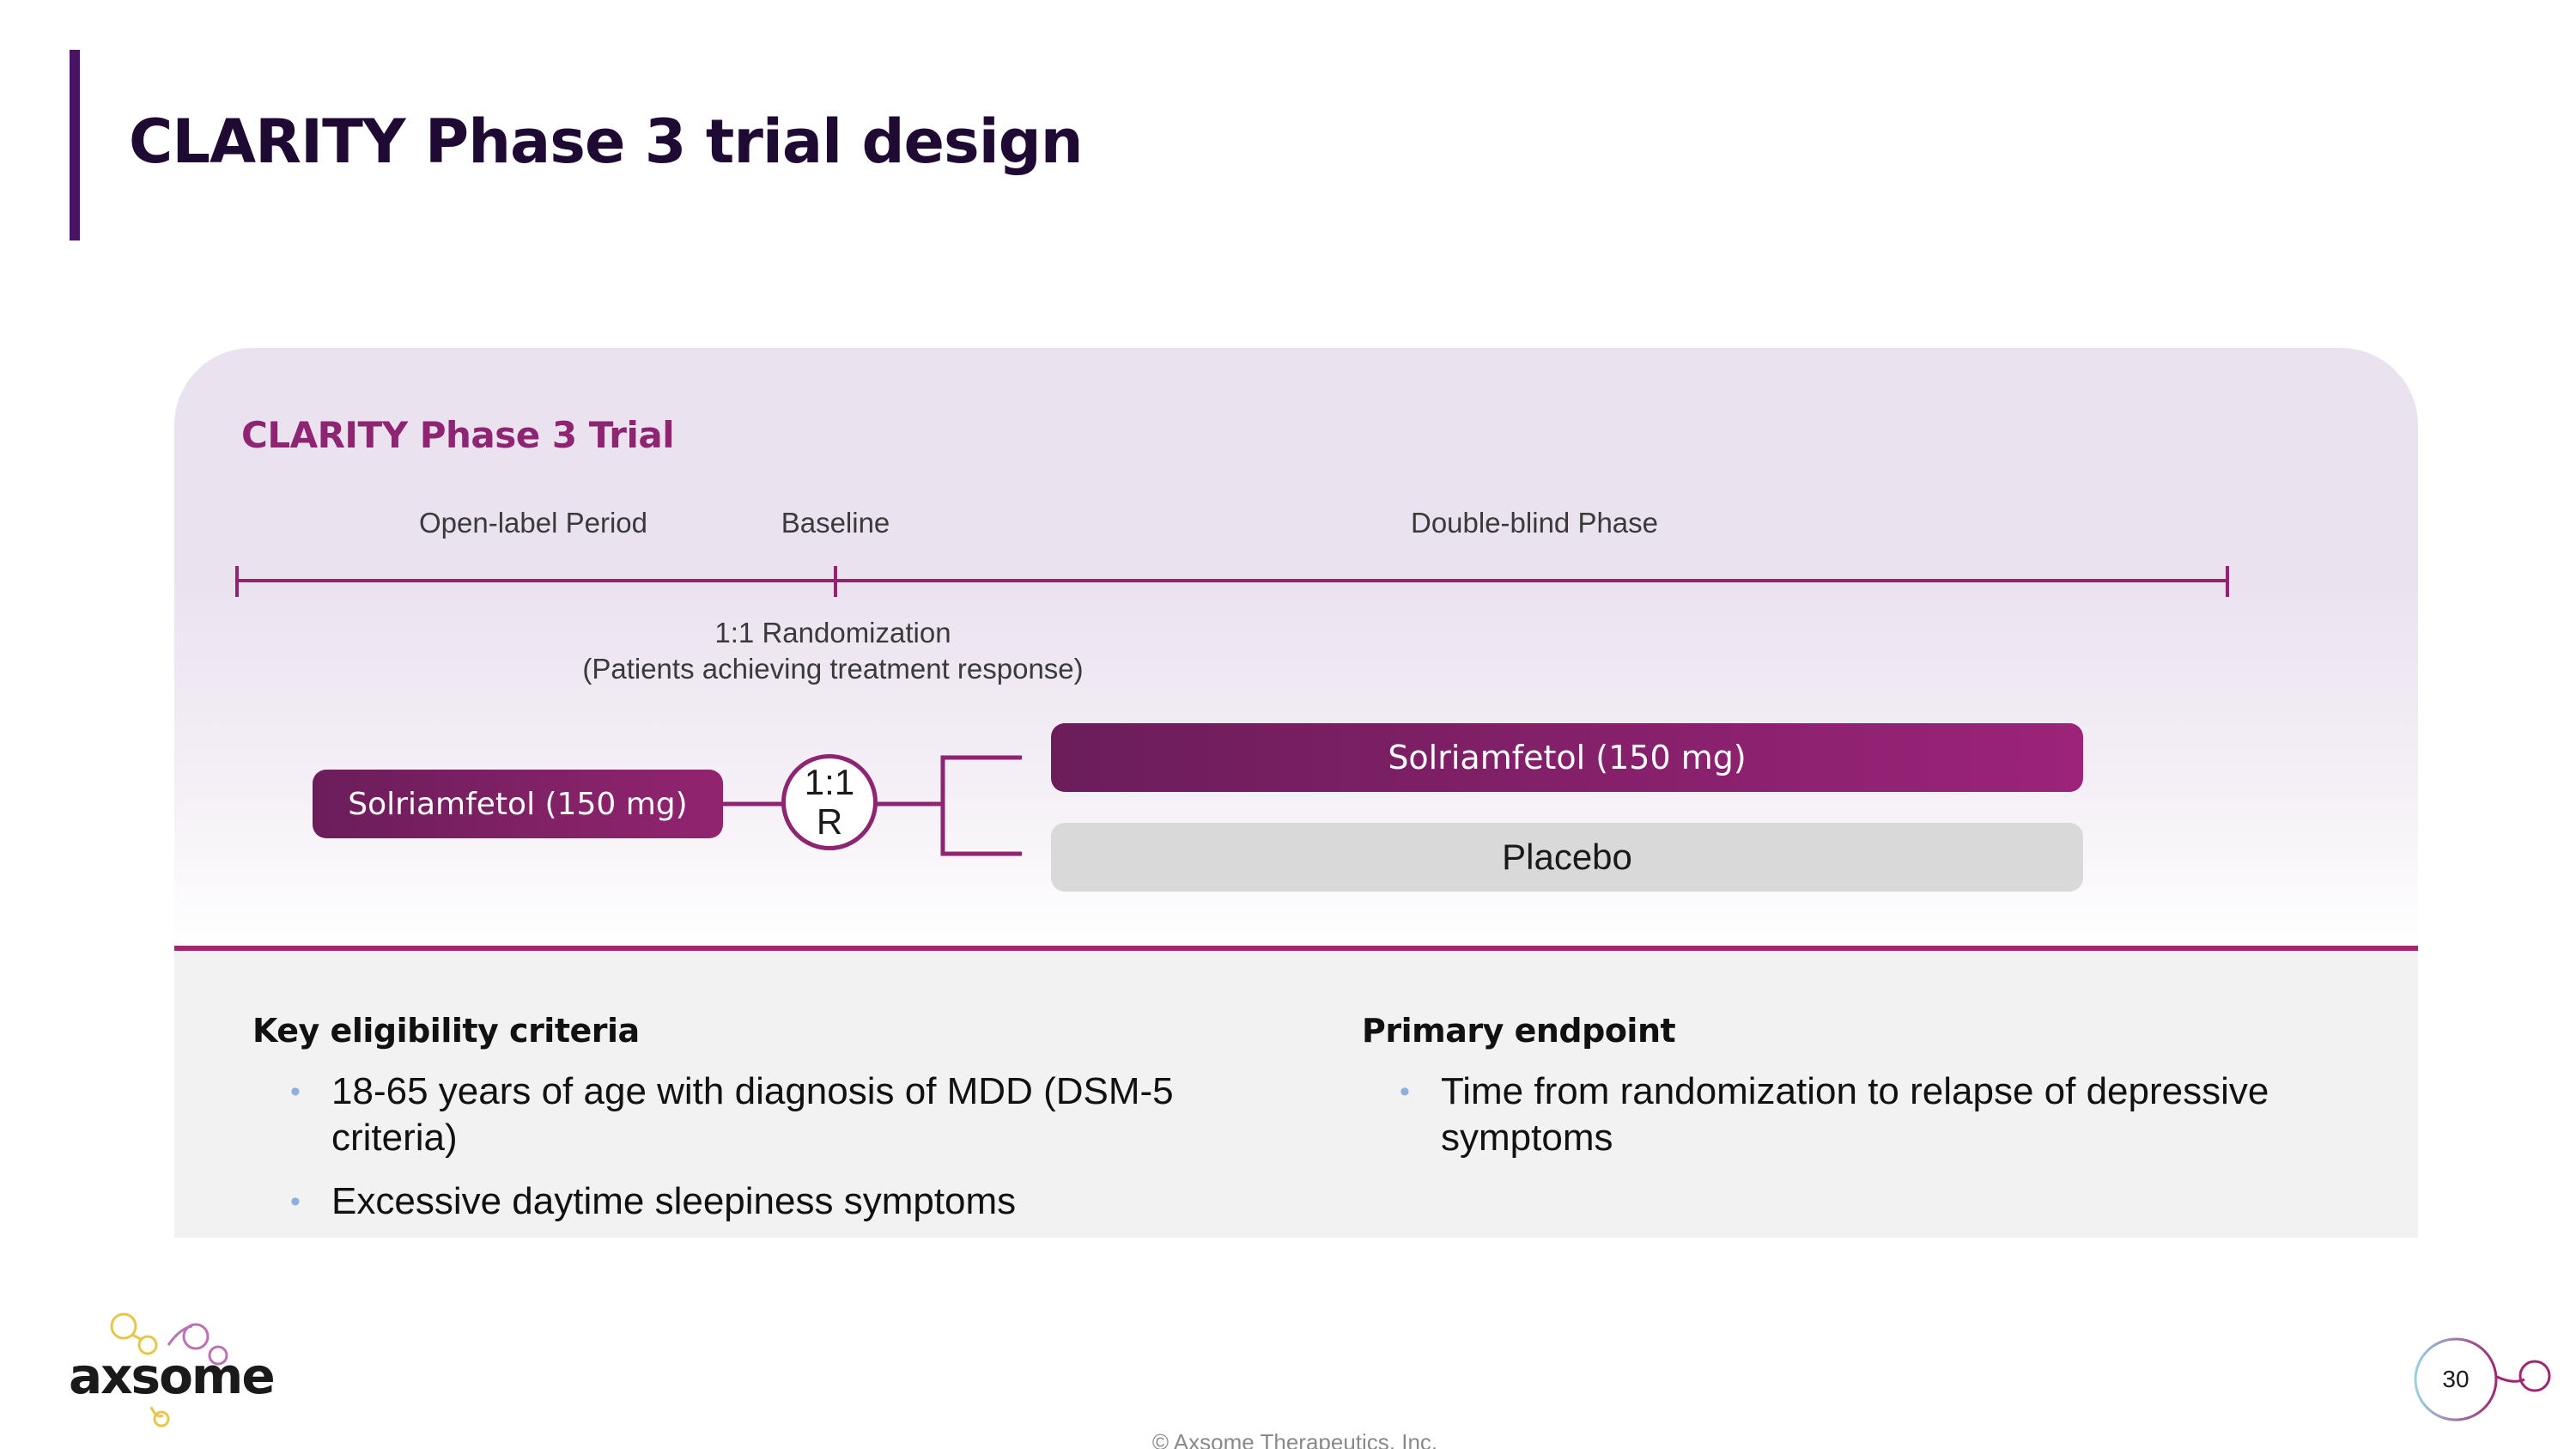  Describe the element at coordinates (2456, 1379) in the screenshot. I see `page-number: 30` at that location.